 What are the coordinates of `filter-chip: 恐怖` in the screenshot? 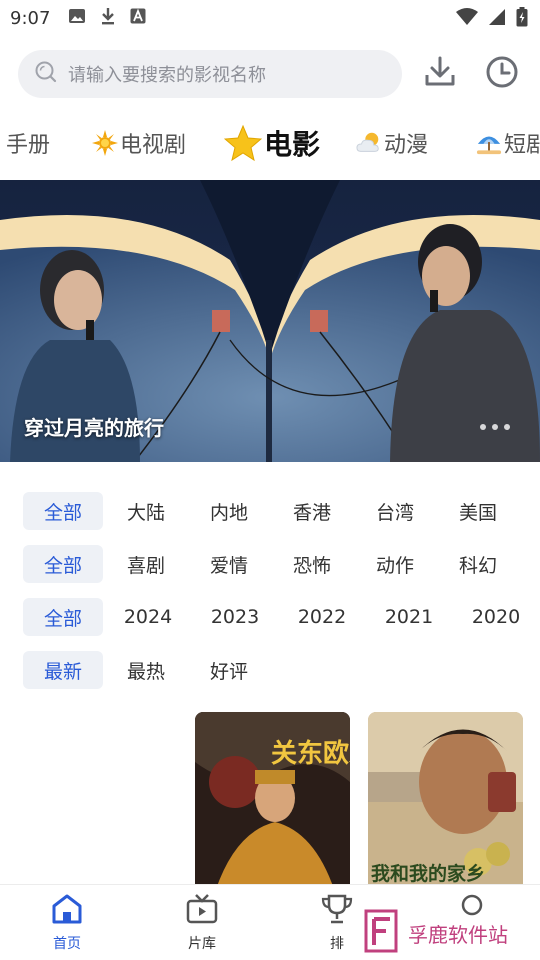 It's located at (312, 564).